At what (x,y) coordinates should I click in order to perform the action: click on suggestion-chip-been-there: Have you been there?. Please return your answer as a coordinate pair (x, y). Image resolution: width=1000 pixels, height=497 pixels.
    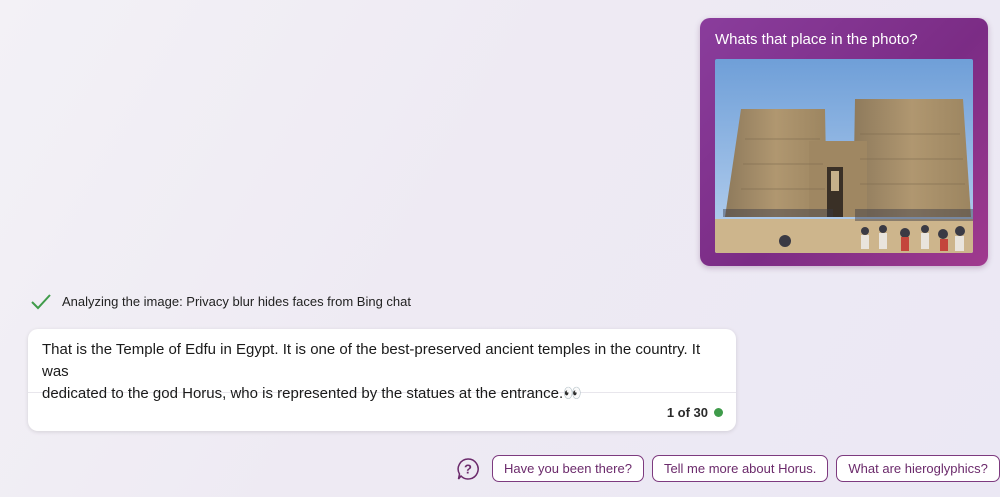
    Looking at the image, I should click on (568, 468).